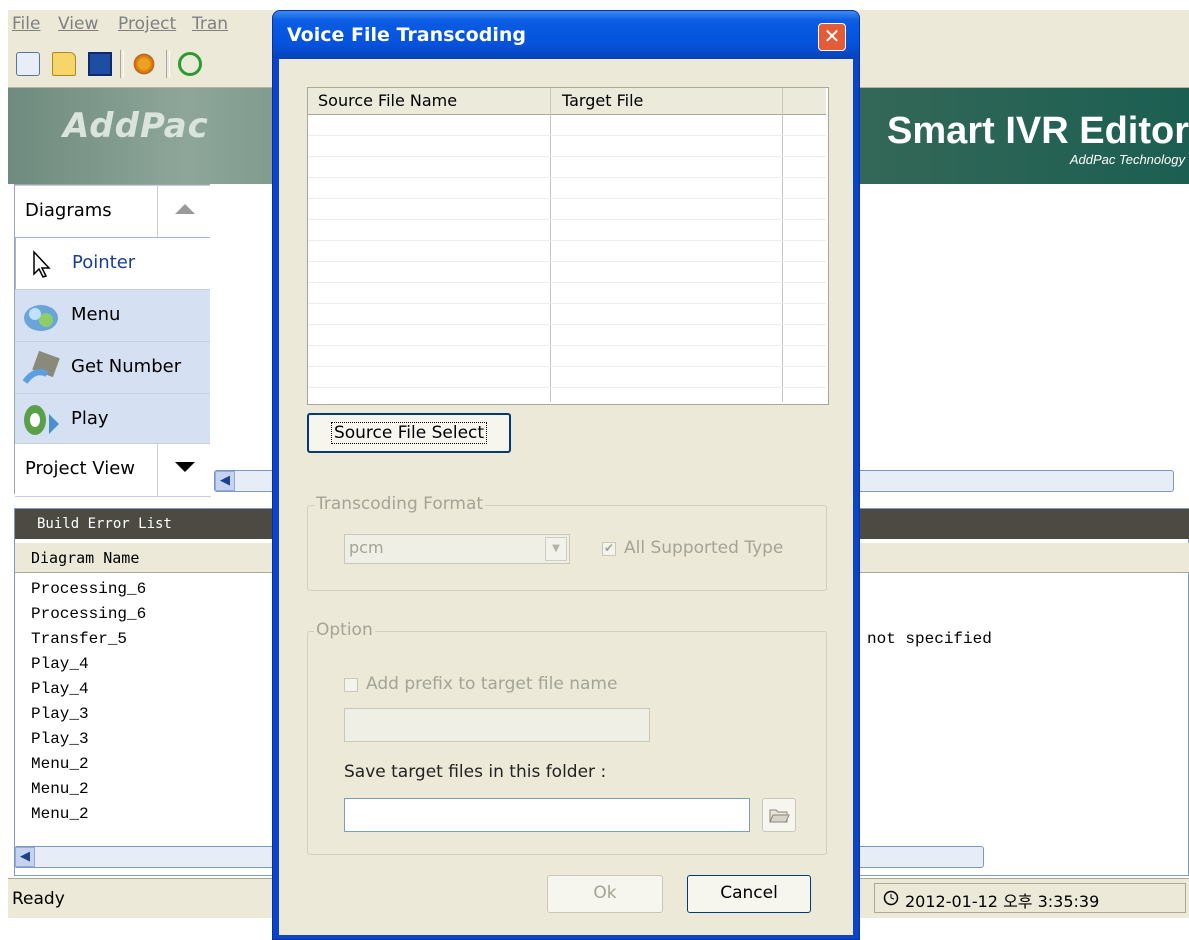 The image size is (1189, 940). I want to click on dropdown-arrow-icon: ▼, so click(556, 549).